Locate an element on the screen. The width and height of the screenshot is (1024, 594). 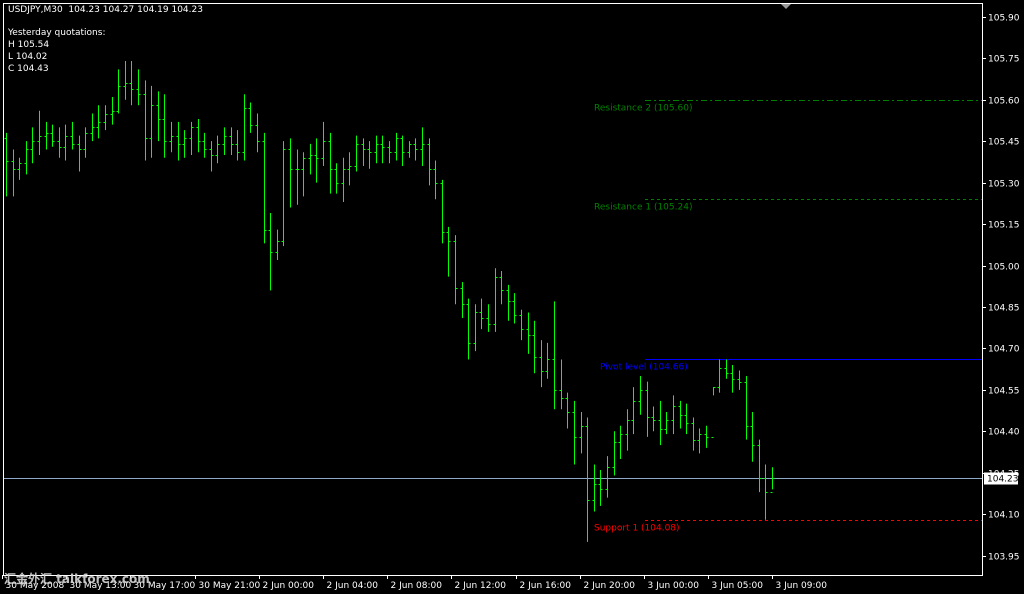
level-label: Resistance 1 (105.24) is located at coordinates (643, 208).